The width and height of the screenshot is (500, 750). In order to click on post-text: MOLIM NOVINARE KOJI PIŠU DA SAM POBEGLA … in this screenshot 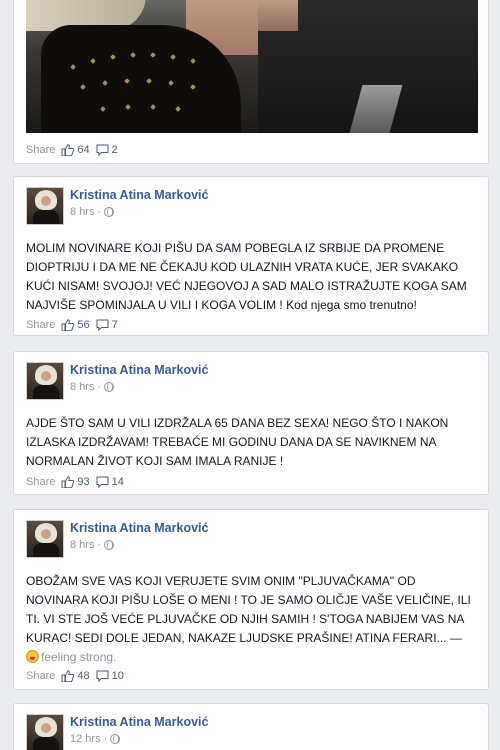, I will do `click(246, 276)`.